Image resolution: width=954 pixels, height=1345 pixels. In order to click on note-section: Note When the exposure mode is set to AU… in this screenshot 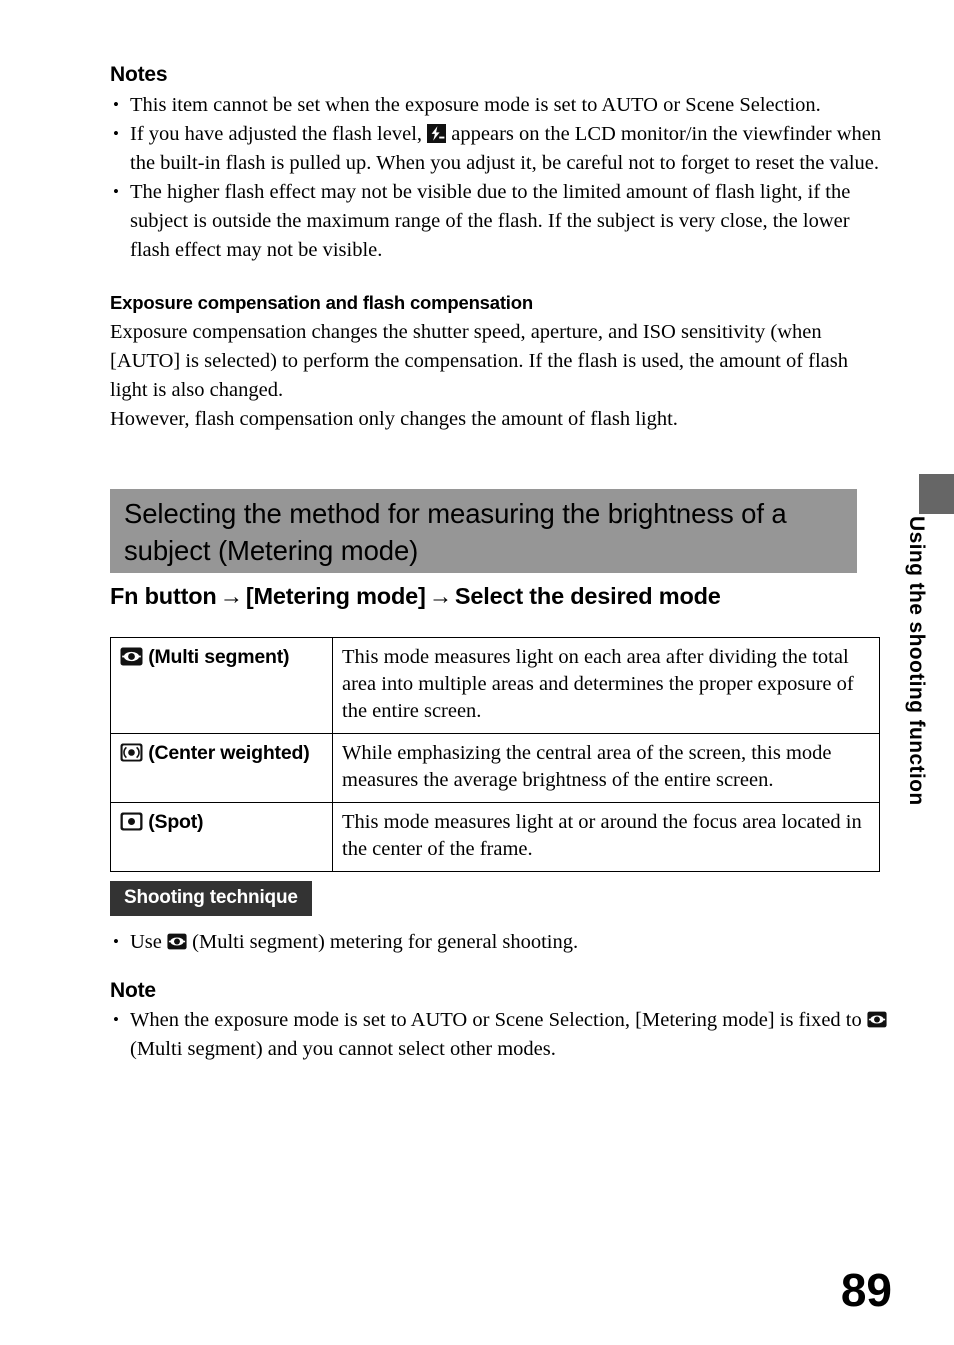, I will do `click(500, 1021)`.